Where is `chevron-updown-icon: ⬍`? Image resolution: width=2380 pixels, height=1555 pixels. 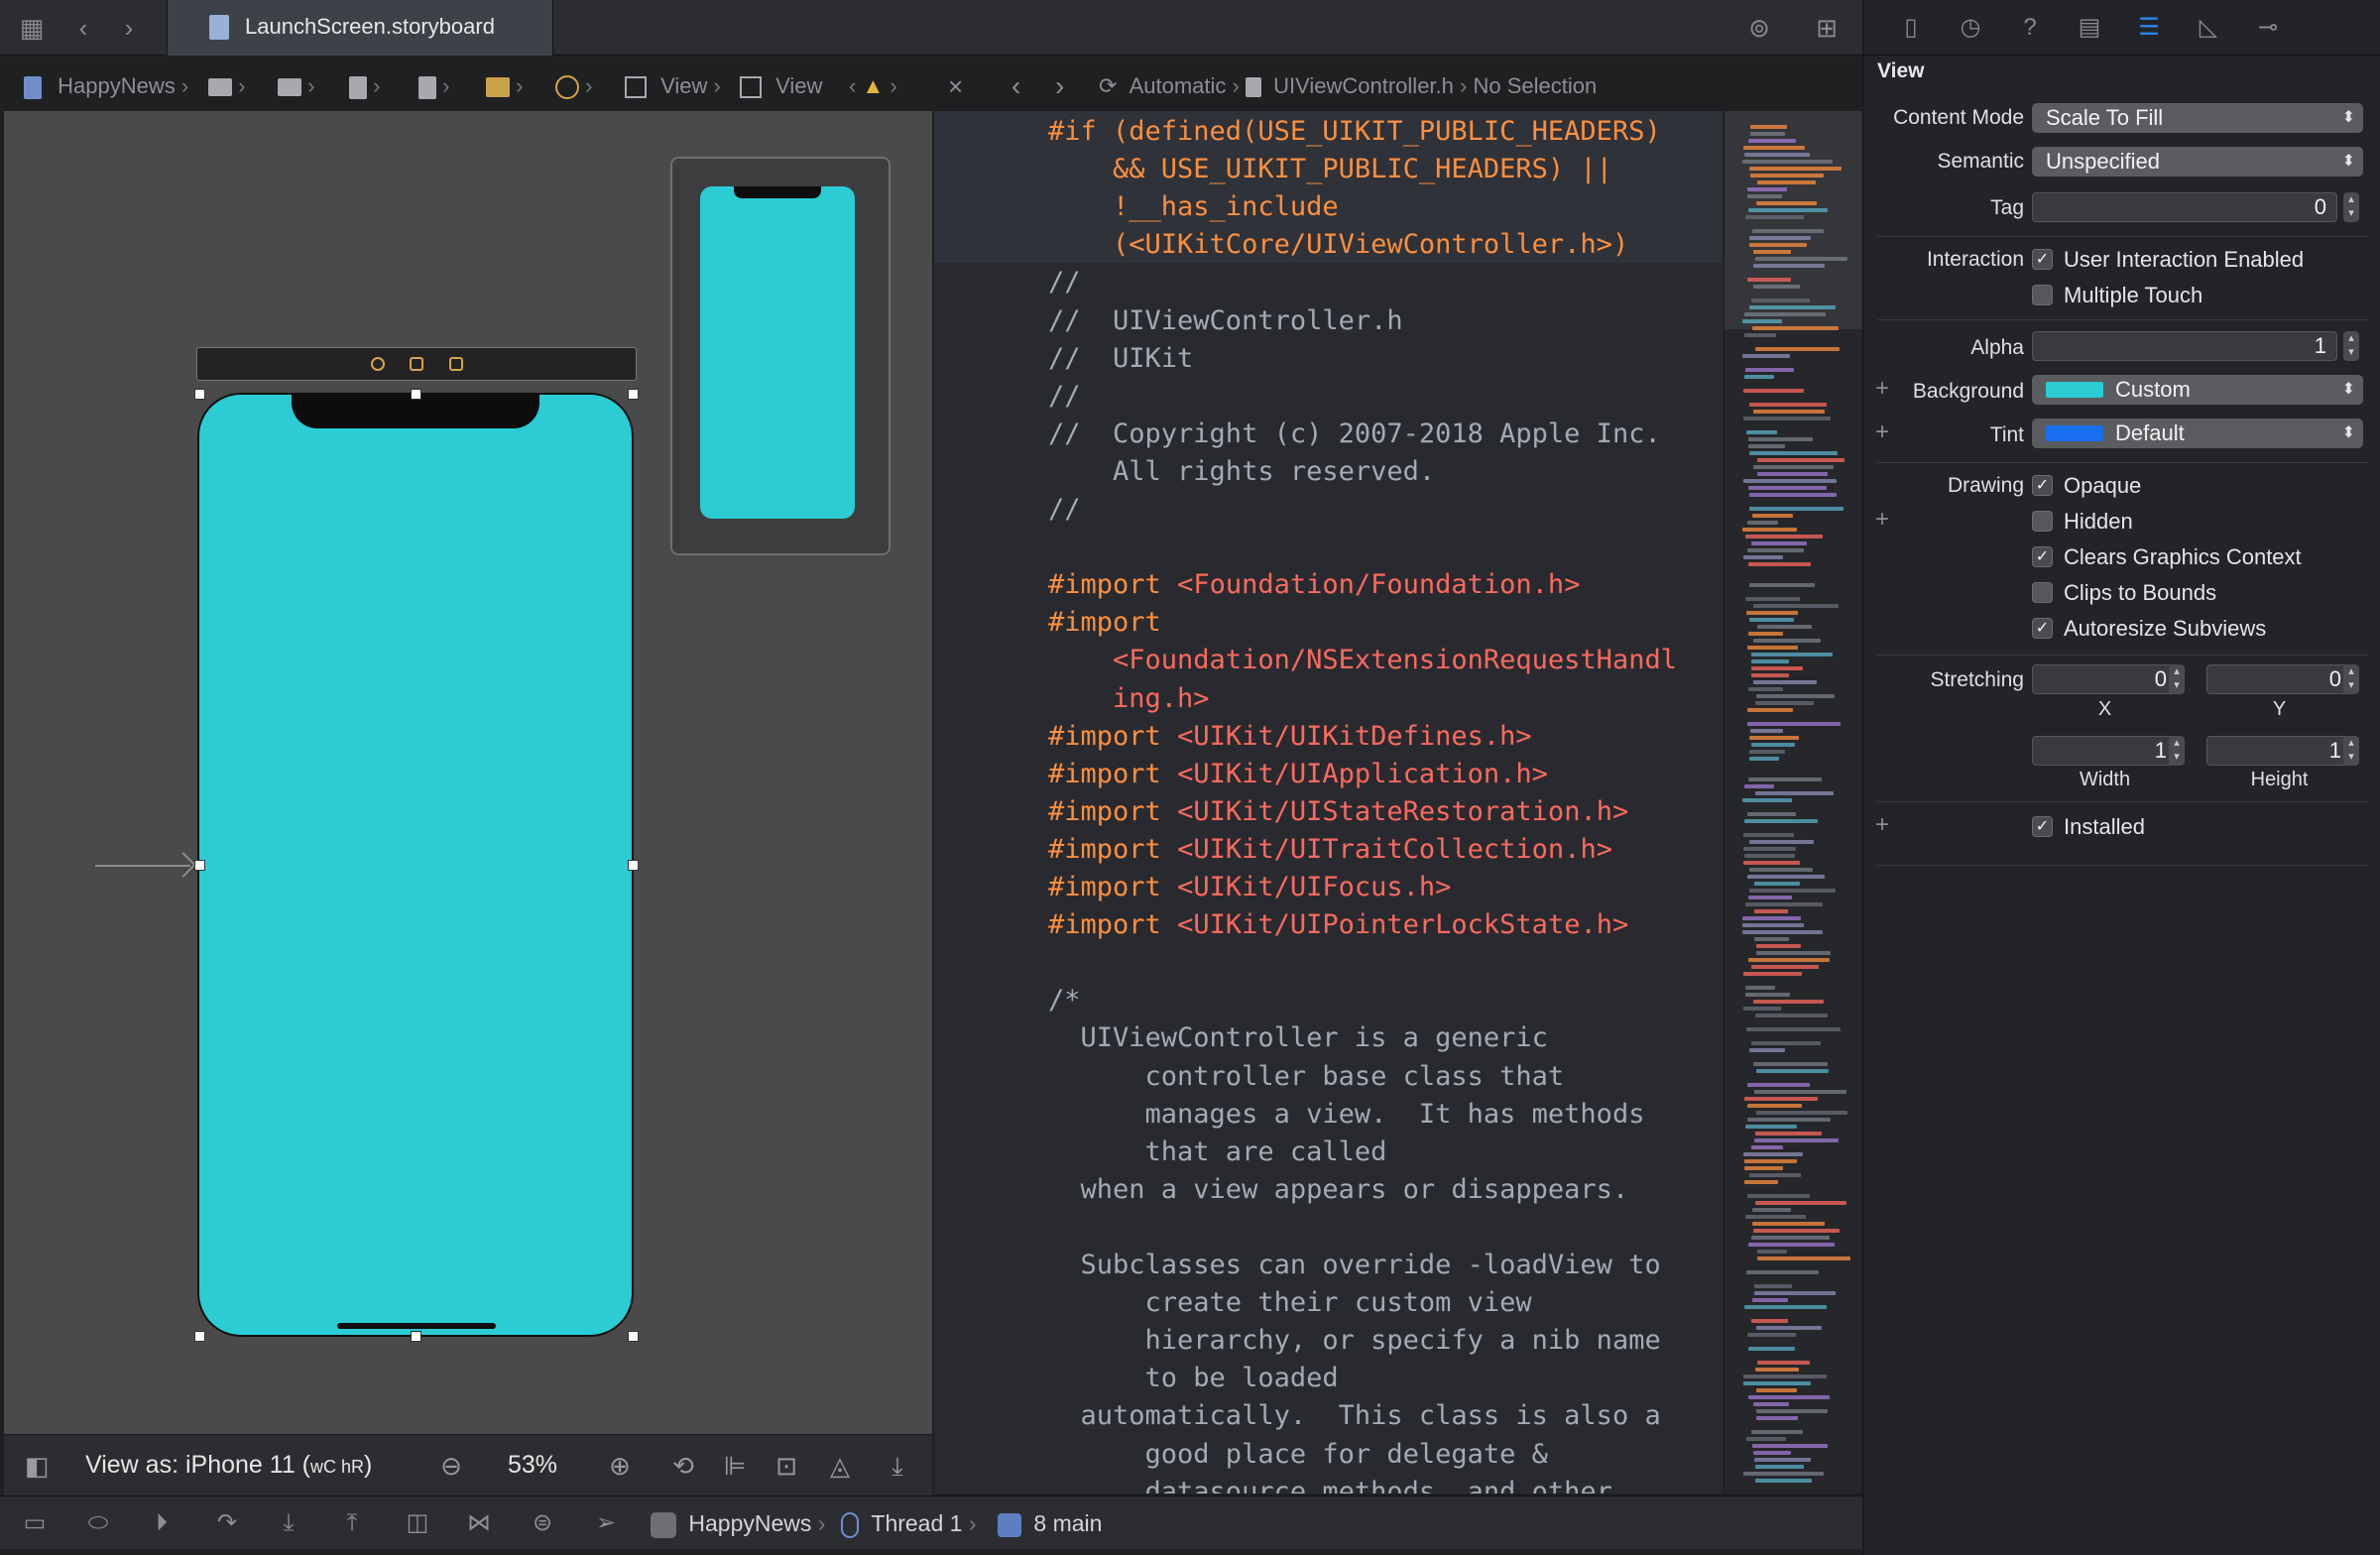
chevron-updown-icon: ⬍ is located at coordinates (2348, 161).